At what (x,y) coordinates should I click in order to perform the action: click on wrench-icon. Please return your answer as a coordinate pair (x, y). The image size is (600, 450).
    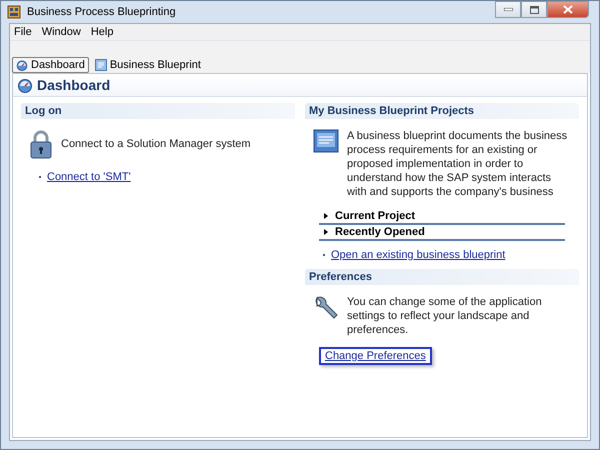
    Looking at the image, I should click on (326, 308).